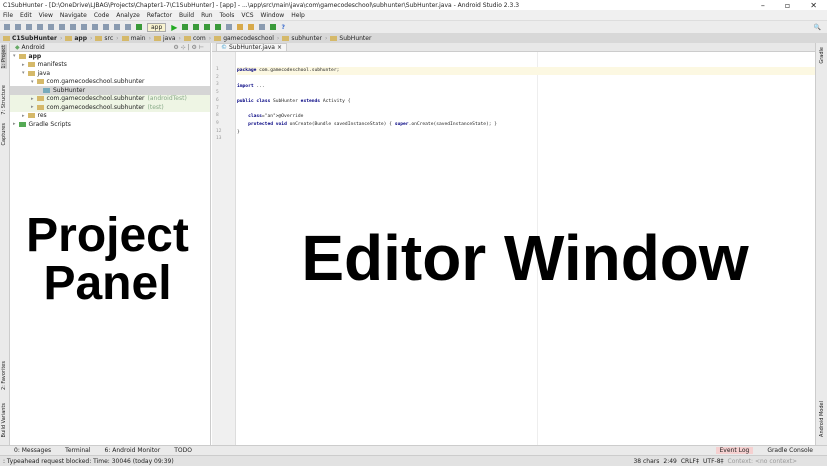 The width and height of the screenshot is (827, 466). Describe the element at coordinates (787, 5) in the screenshot. I see `maximize-button: ▫` at that location.